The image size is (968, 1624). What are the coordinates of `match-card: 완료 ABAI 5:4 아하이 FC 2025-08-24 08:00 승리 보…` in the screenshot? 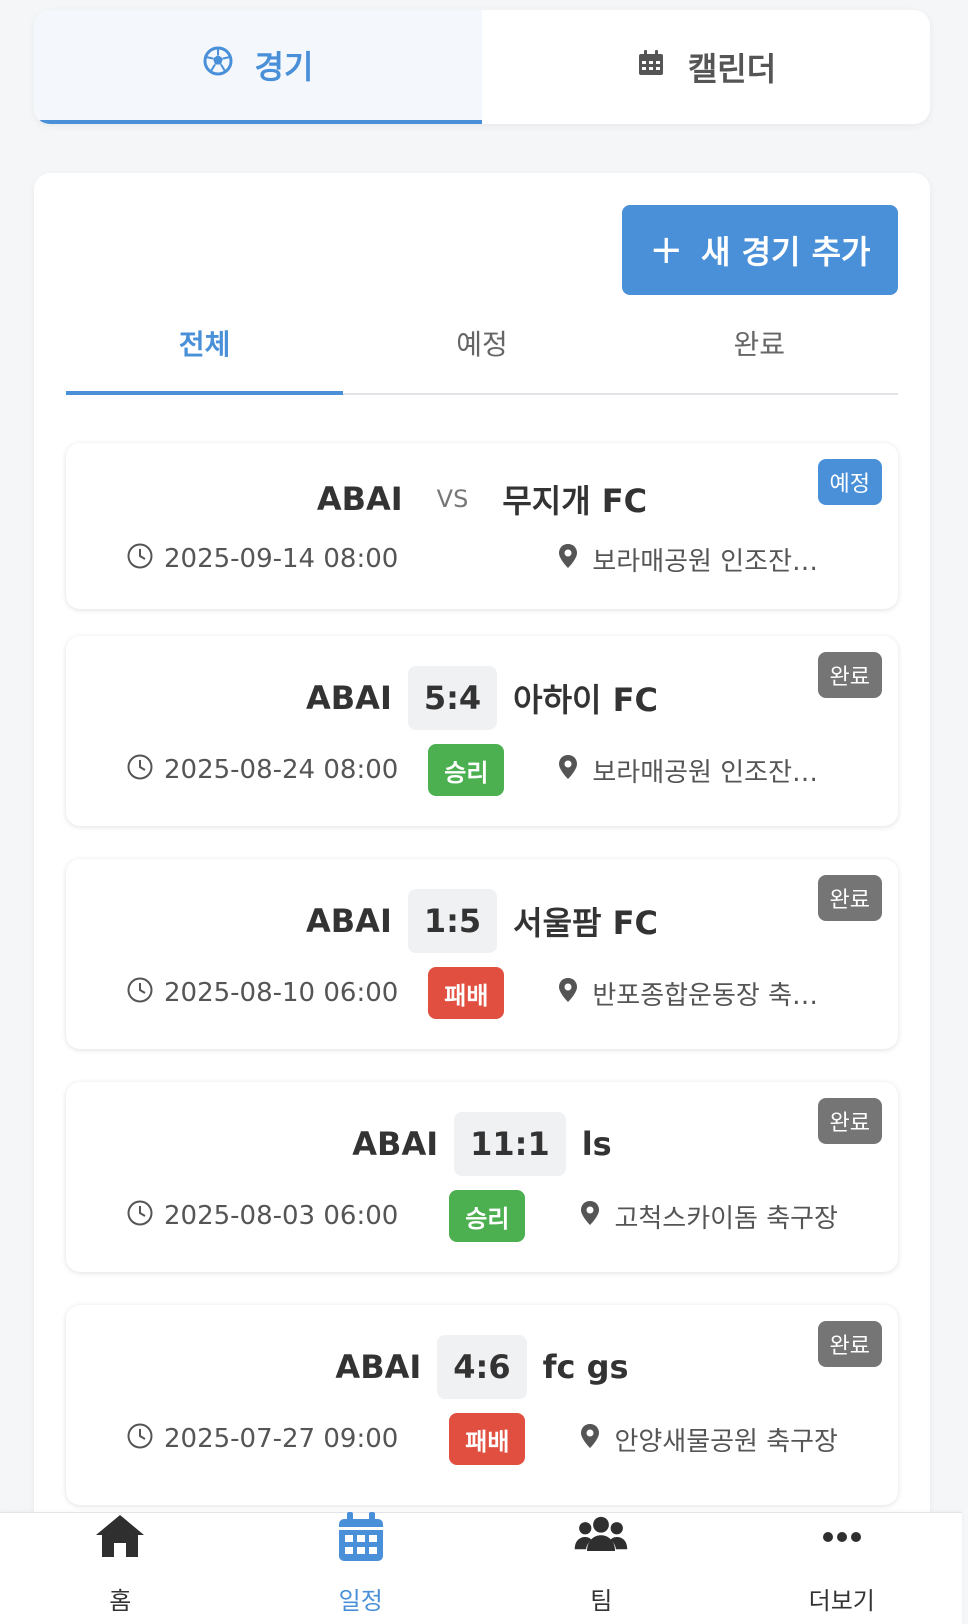 It's located at (482, 731).